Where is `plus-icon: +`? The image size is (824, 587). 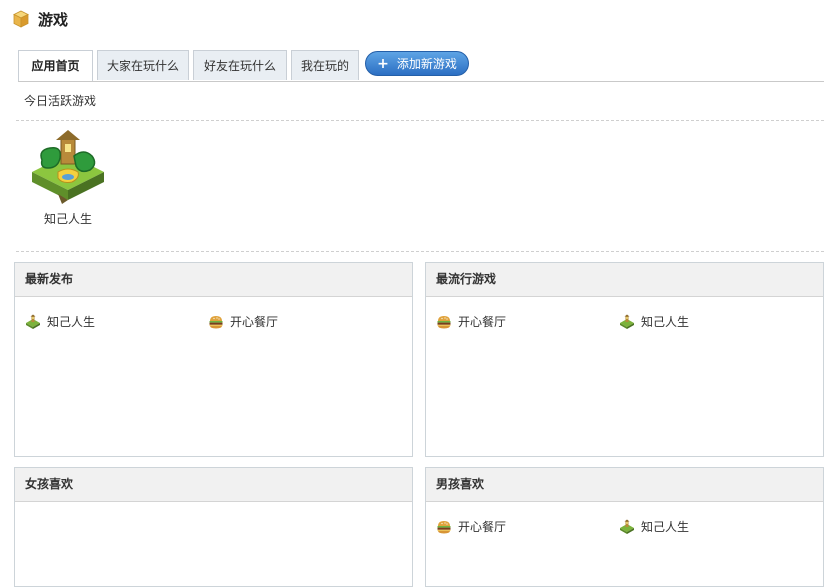 plus-icon: + is located at coordinates (383, 63).